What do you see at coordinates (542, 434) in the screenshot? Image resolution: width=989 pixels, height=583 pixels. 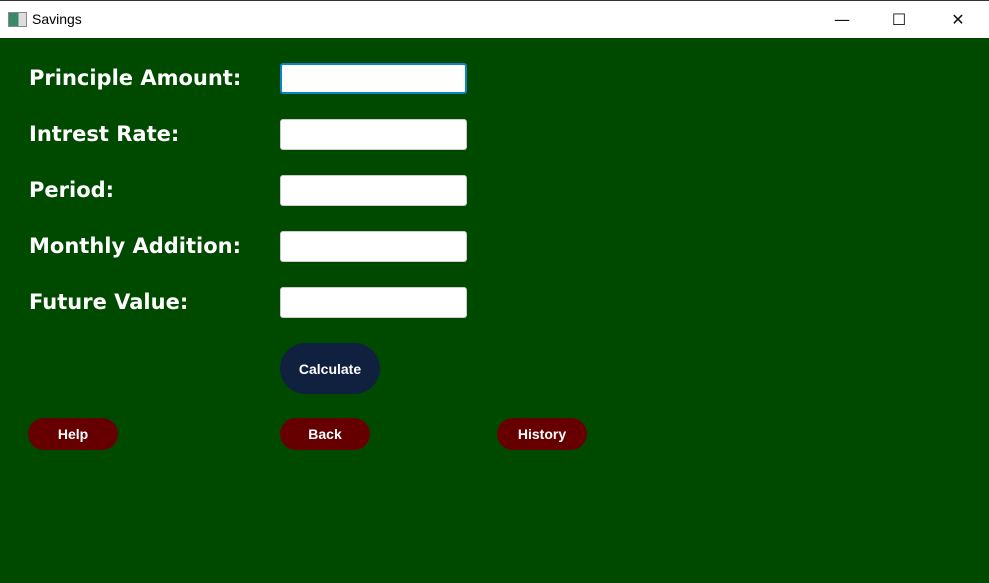 I see `history-button: History` at bounding box center [542, 434].